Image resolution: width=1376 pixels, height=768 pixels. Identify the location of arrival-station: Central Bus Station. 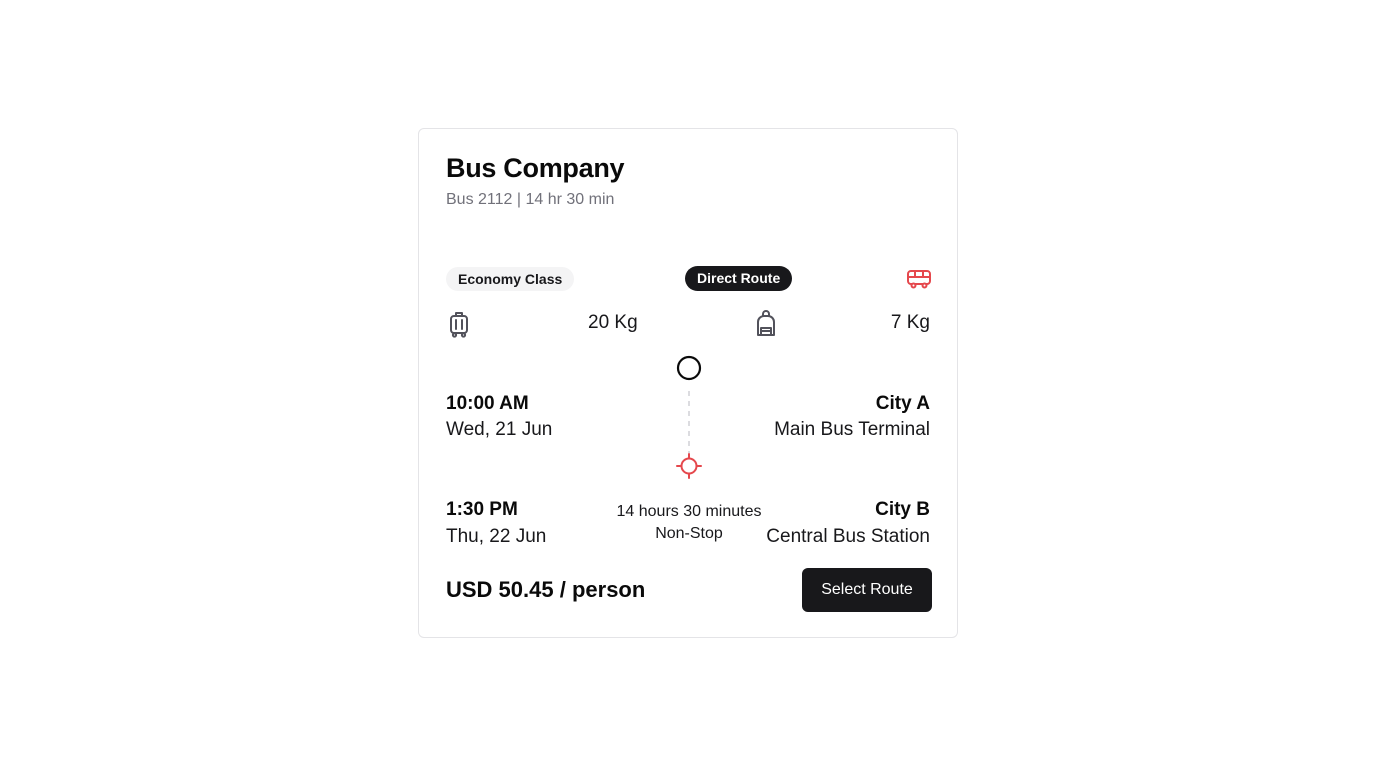
(848, 536).